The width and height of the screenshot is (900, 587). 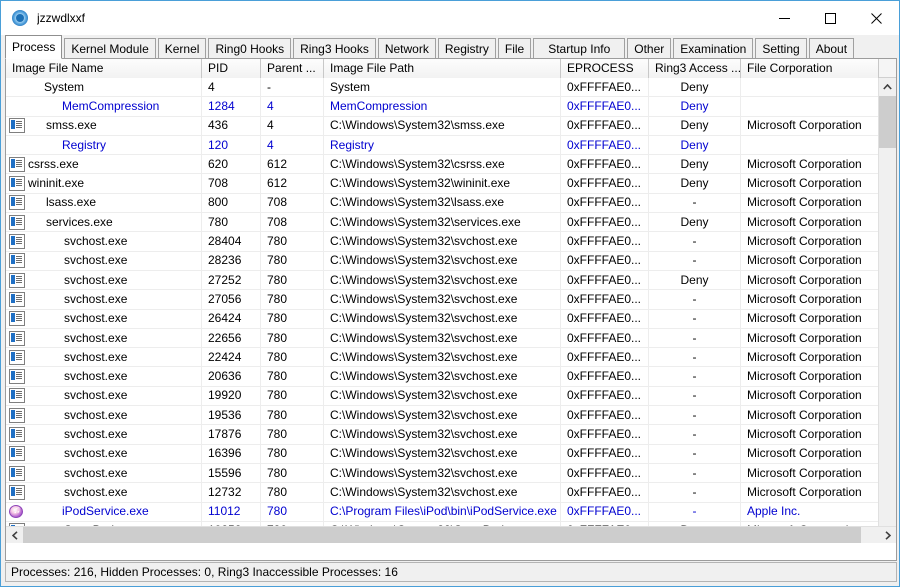 What do you see at coordinates (20, 18) in the screenshot?
I see `atom-icon` at bounding box center [20, 18].